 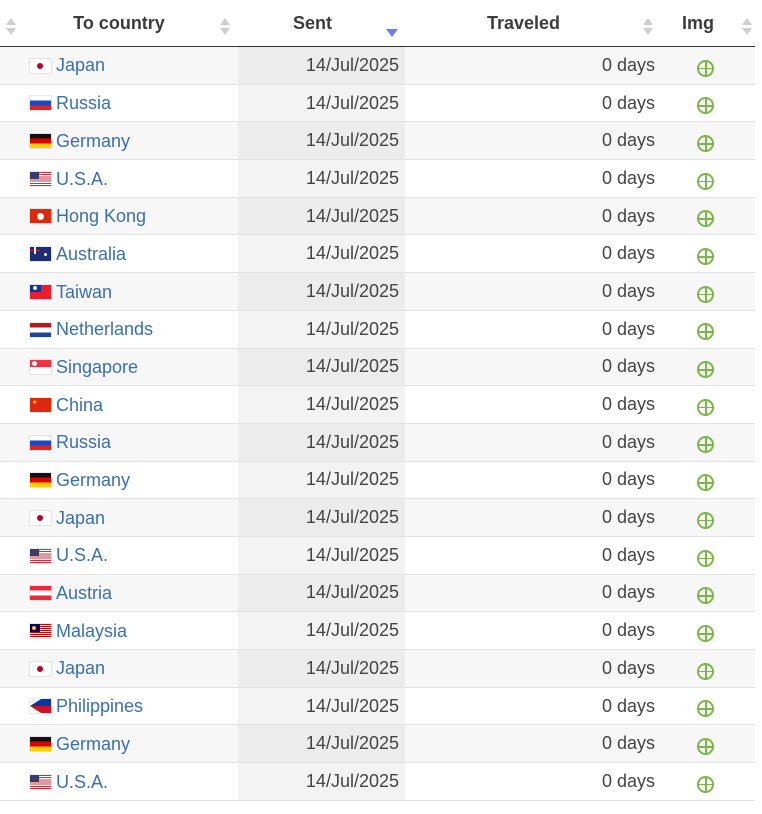 I want to click on country-link: Taiwan, so click(x=84, y=291).